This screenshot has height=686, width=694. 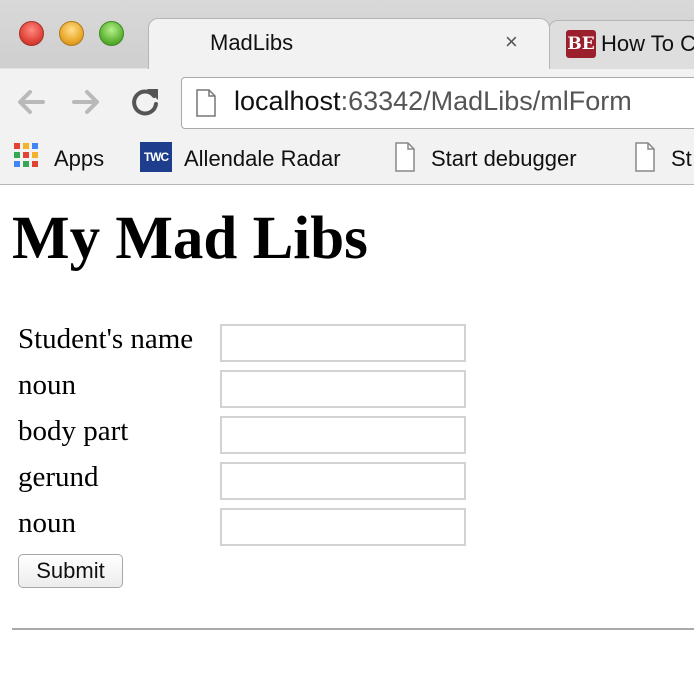 What do you see at coordinates (581, 44) in the screenshot?
I see `be-favicon-icon: BE` at bounding box center [581, 44].